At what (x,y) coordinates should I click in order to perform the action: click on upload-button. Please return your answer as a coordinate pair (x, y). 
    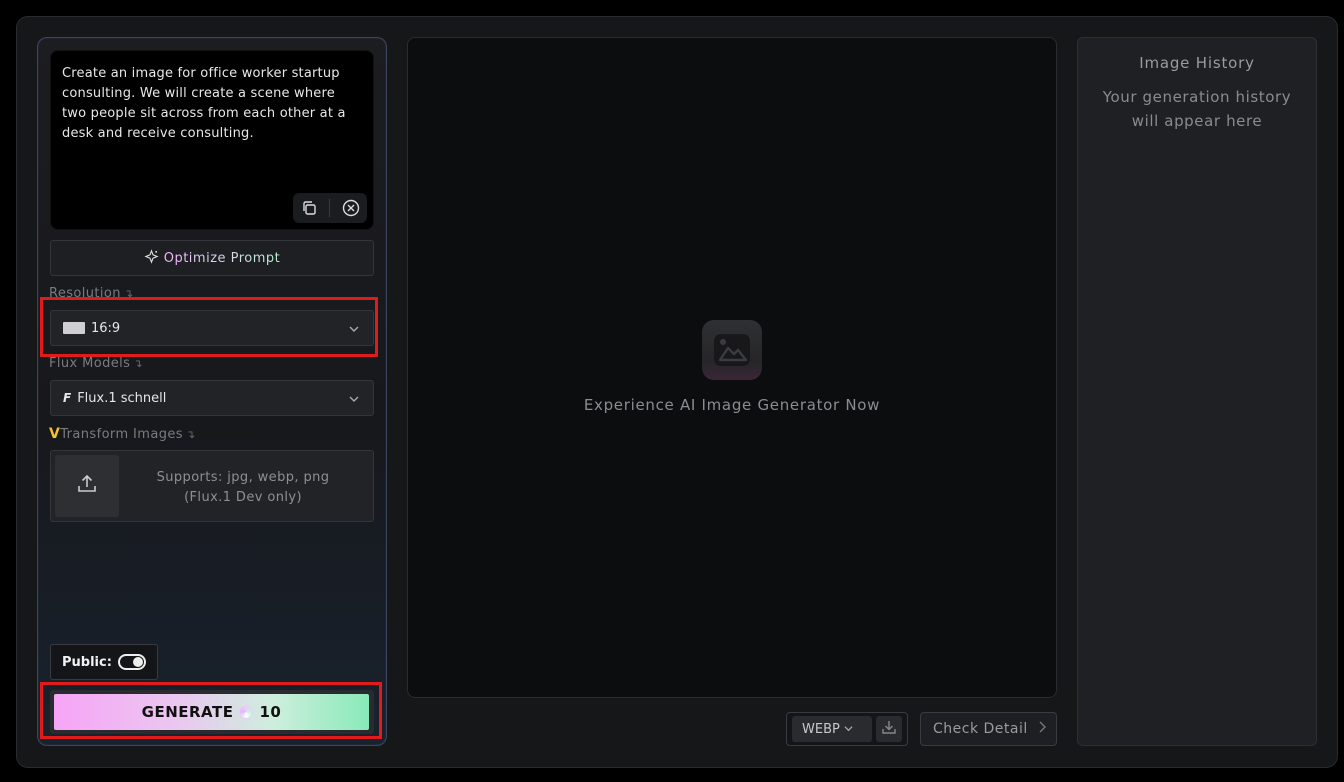
    Looking at the image, I should click on (87, 486).